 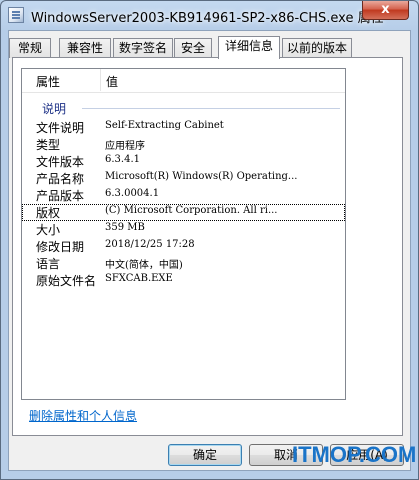 I want to click on property-value: 6.3.4.1, so click(x=122, y=159).